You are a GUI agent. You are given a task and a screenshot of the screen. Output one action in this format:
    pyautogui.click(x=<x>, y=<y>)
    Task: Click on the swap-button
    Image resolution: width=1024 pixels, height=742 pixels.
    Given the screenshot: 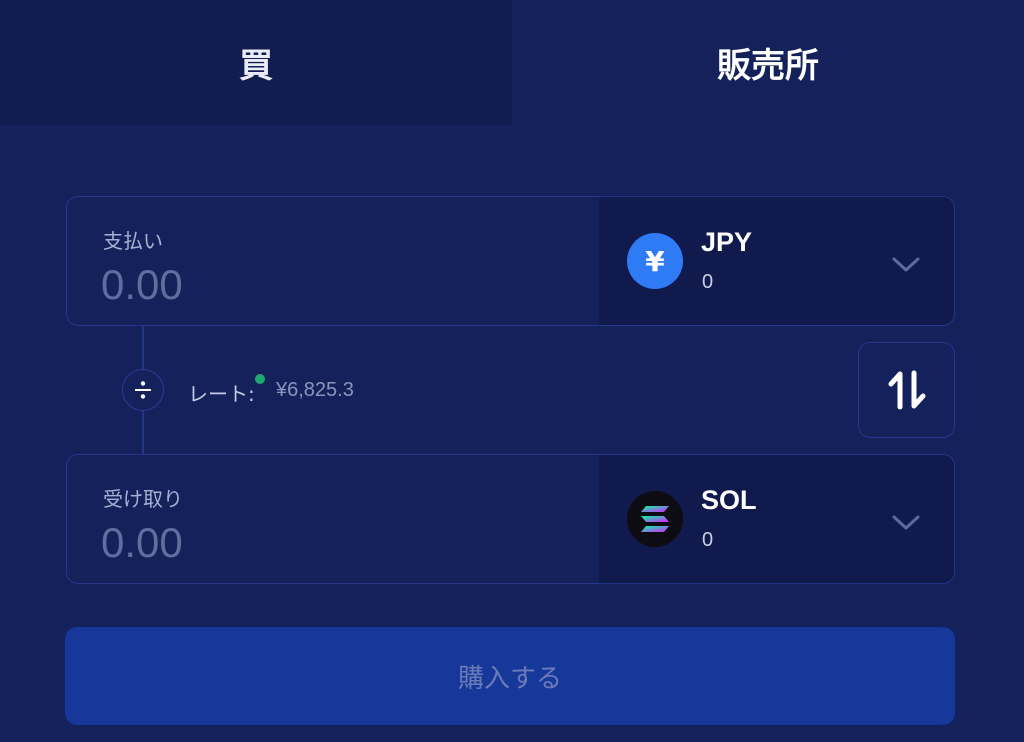 What is the action you would take?
    pyautogui.click(x=906, y=390)
    